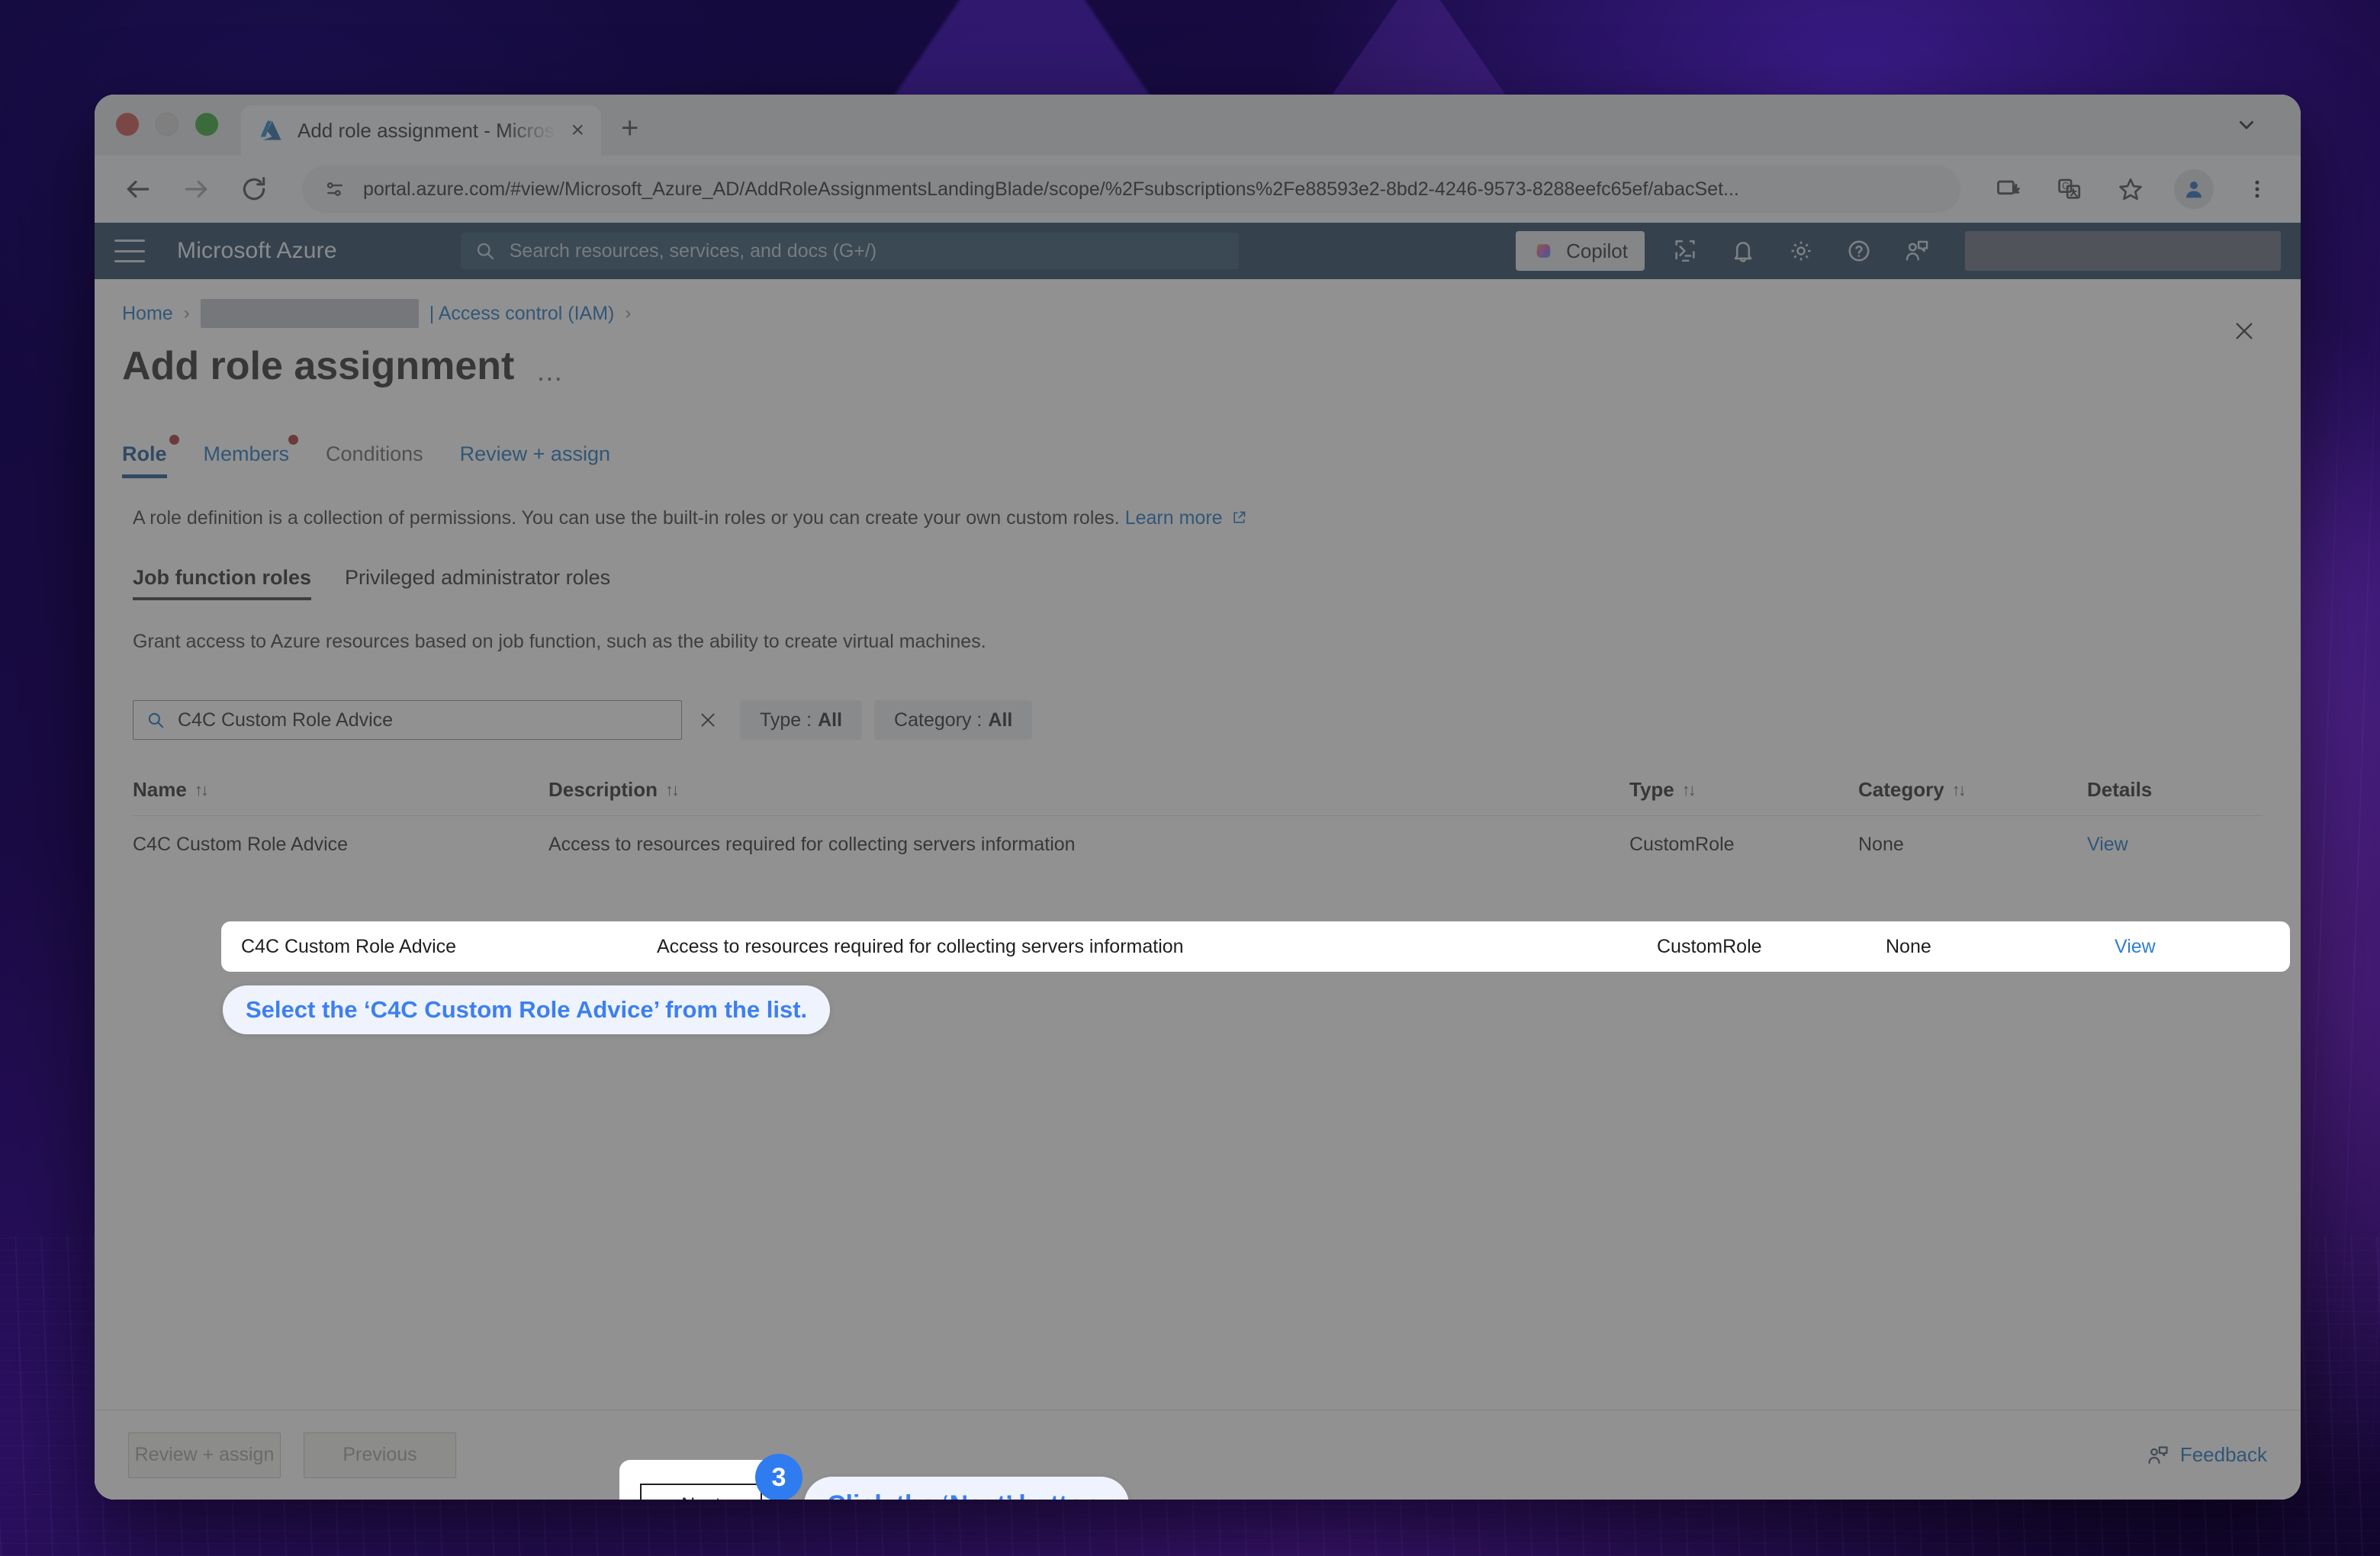 The image size is (2380, 1556). Describe the element at coordinates (254, 189) in the screenshot. I see `reload-icon` at that location.